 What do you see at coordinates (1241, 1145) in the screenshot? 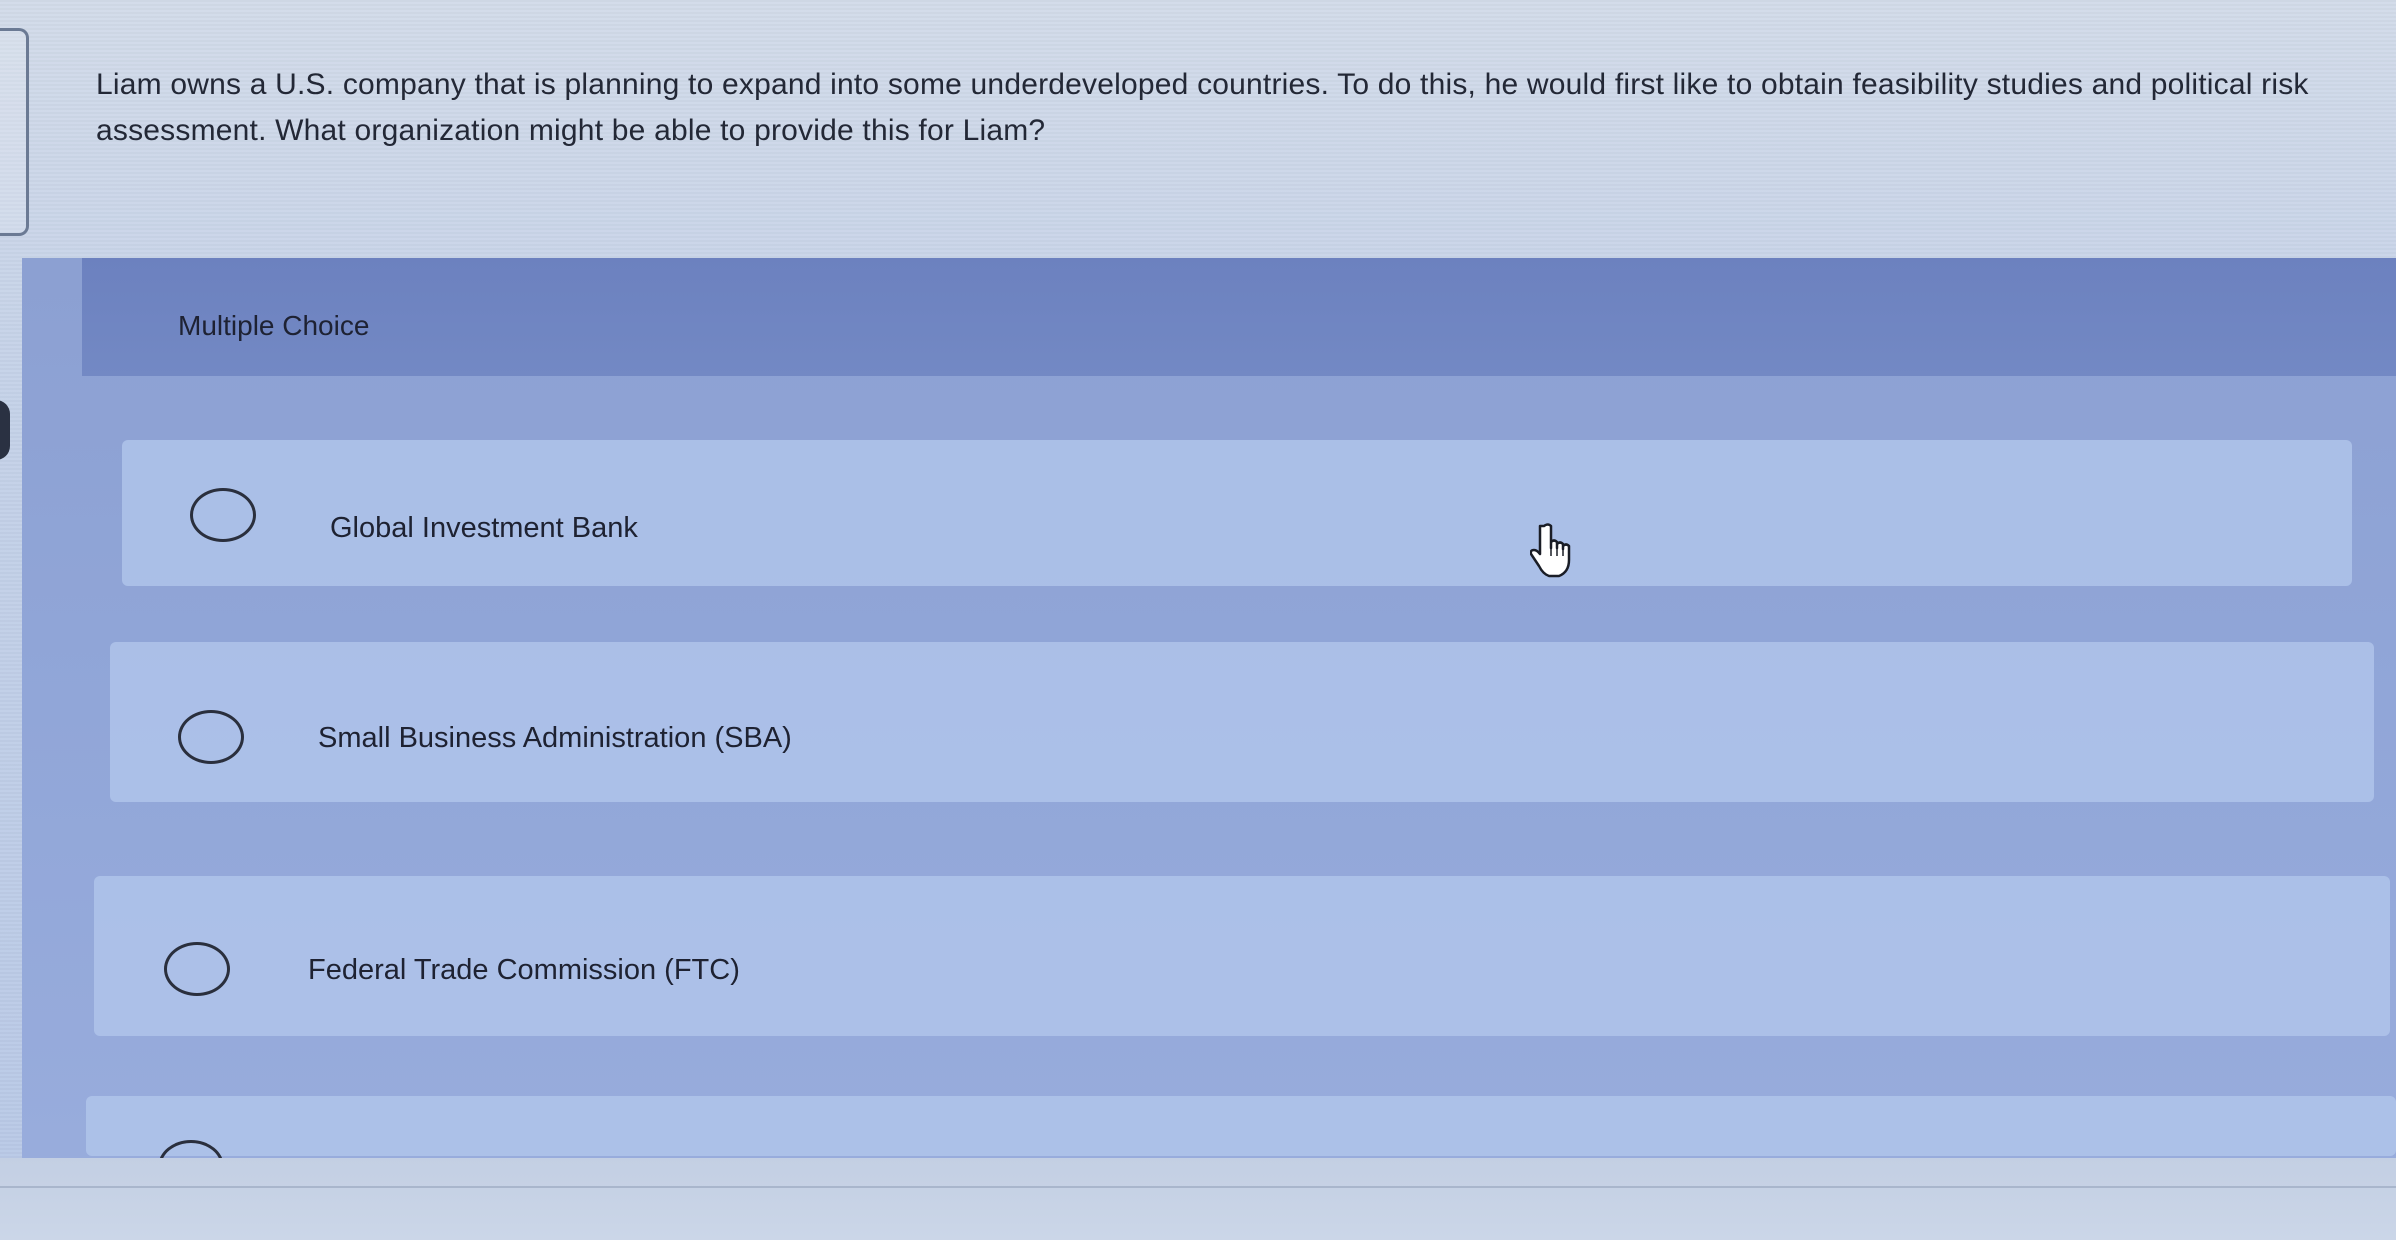
I see `answer-option-partial` at bounding box center [1241, 1145].